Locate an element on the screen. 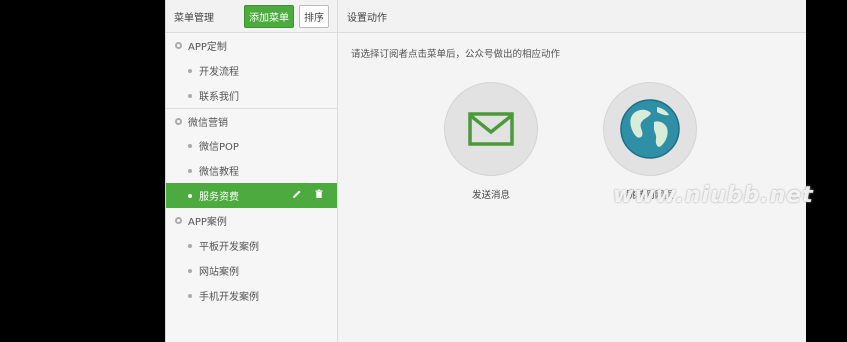 The height and width of the screenshot is (342, 847). action-description: 请选择订阅者点击菜单后，公众号做出的相应动作 is located at coordinates (456, 54).